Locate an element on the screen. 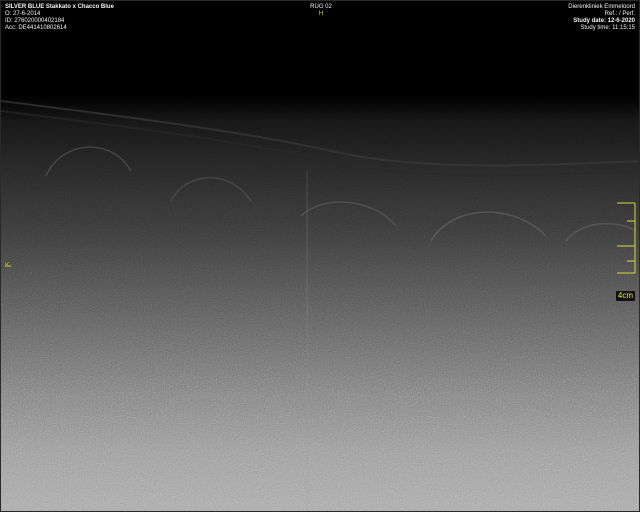 Image resolution: width=640 pixels, height=512 pixels. series-label: RUG 02 is located at coordinates (321, 7).